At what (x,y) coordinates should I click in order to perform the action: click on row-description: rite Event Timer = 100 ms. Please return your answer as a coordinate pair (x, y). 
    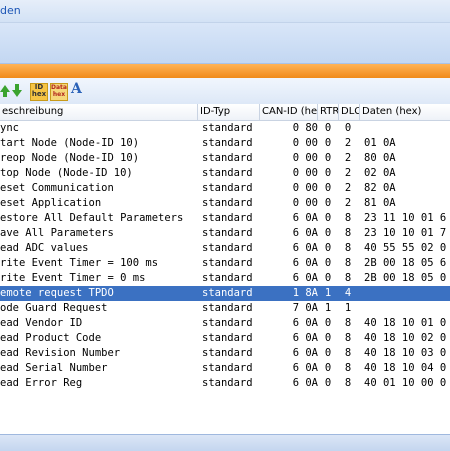
    Looking at the image, I should click on (79, 263).